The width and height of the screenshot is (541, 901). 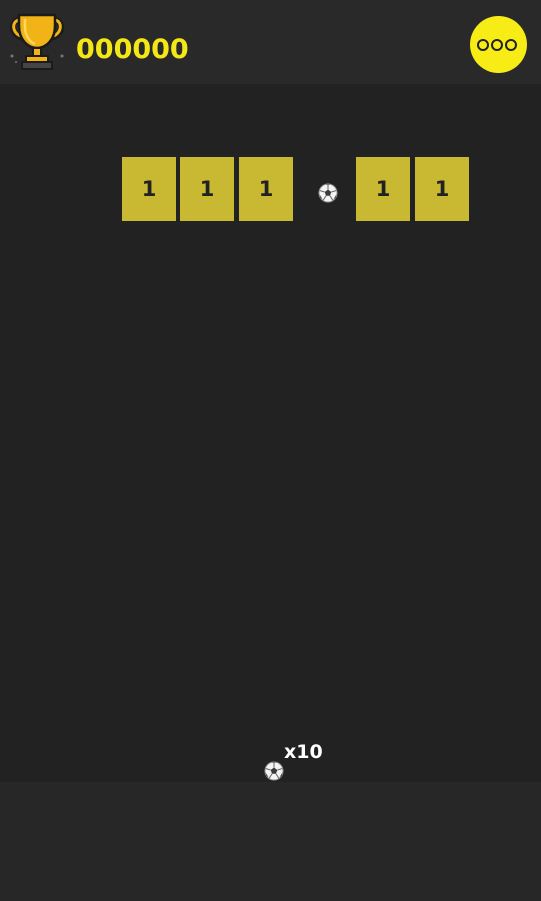 I want to click on soccer-ball-icon, so click(x=328, y=193).